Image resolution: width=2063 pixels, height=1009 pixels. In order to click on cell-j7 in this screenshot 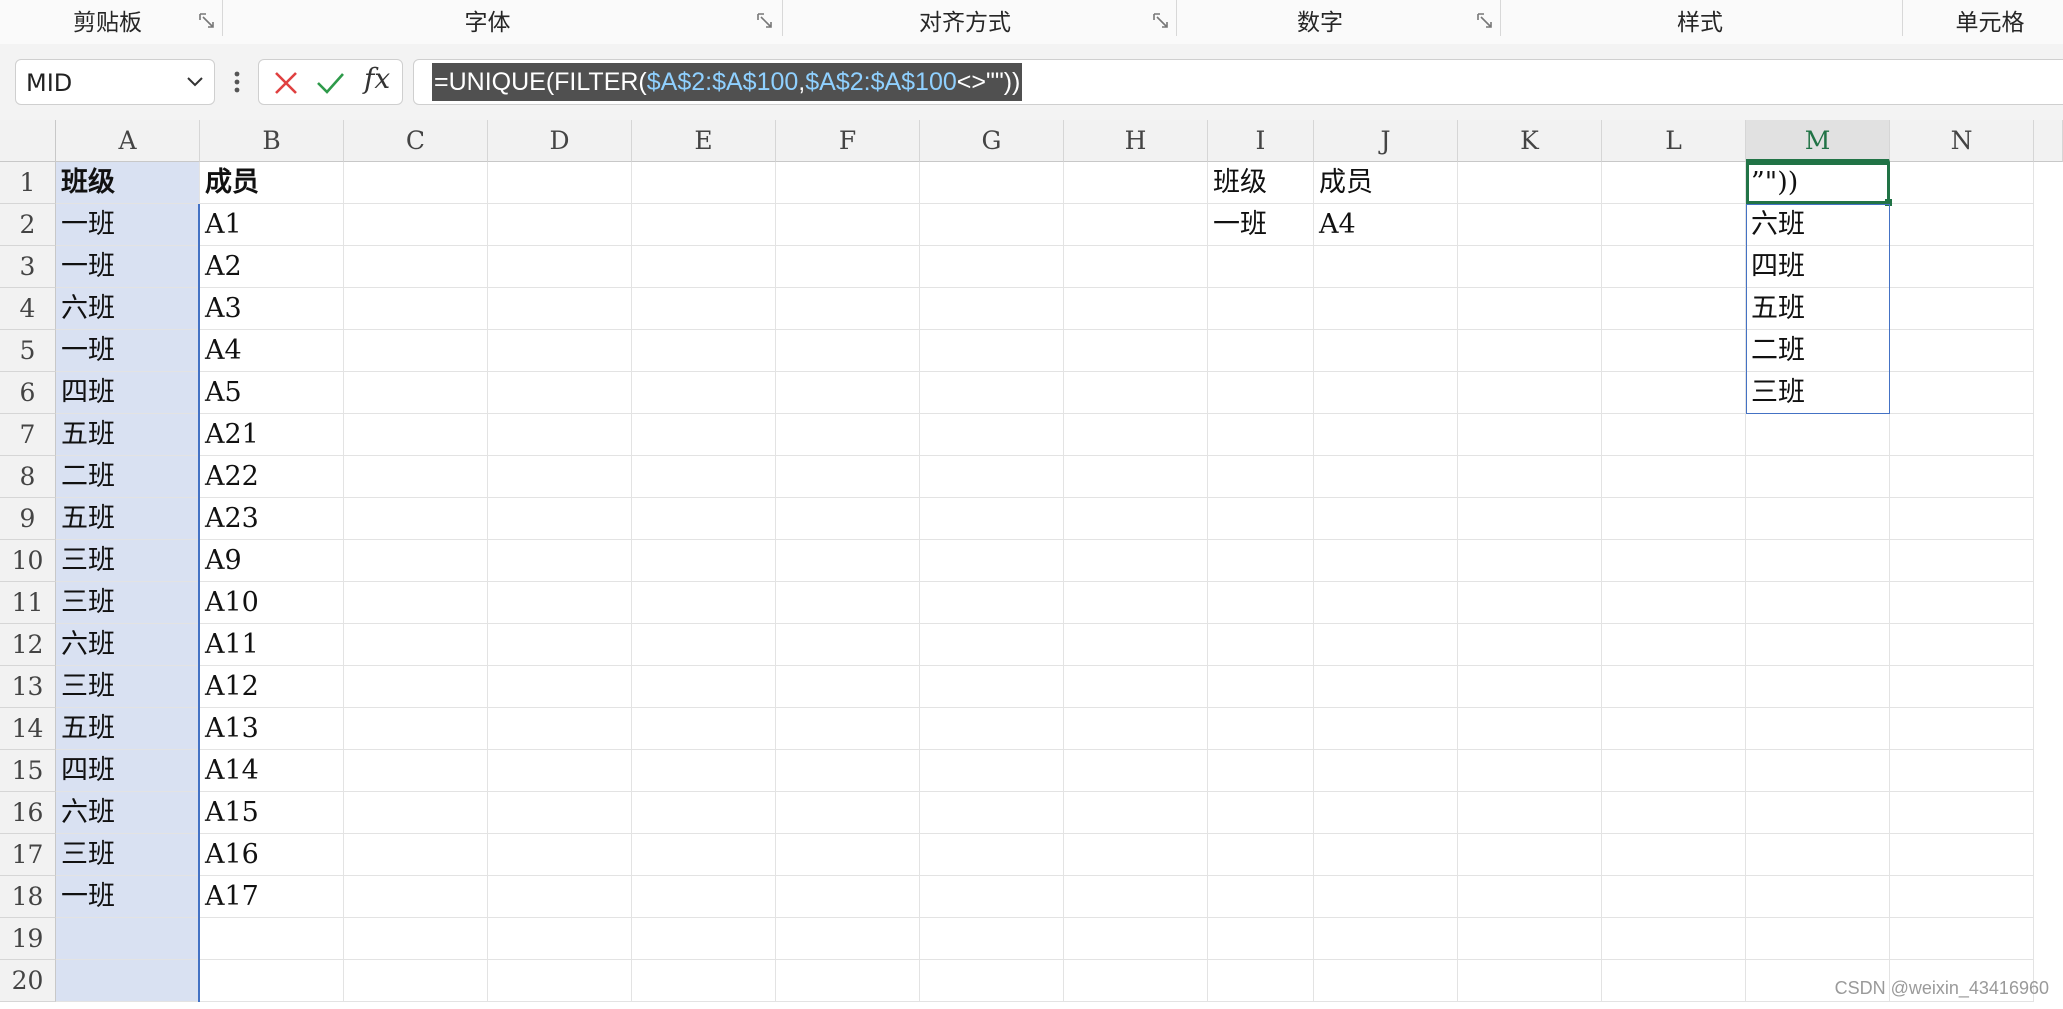, I will do `click(1386, 435)`.